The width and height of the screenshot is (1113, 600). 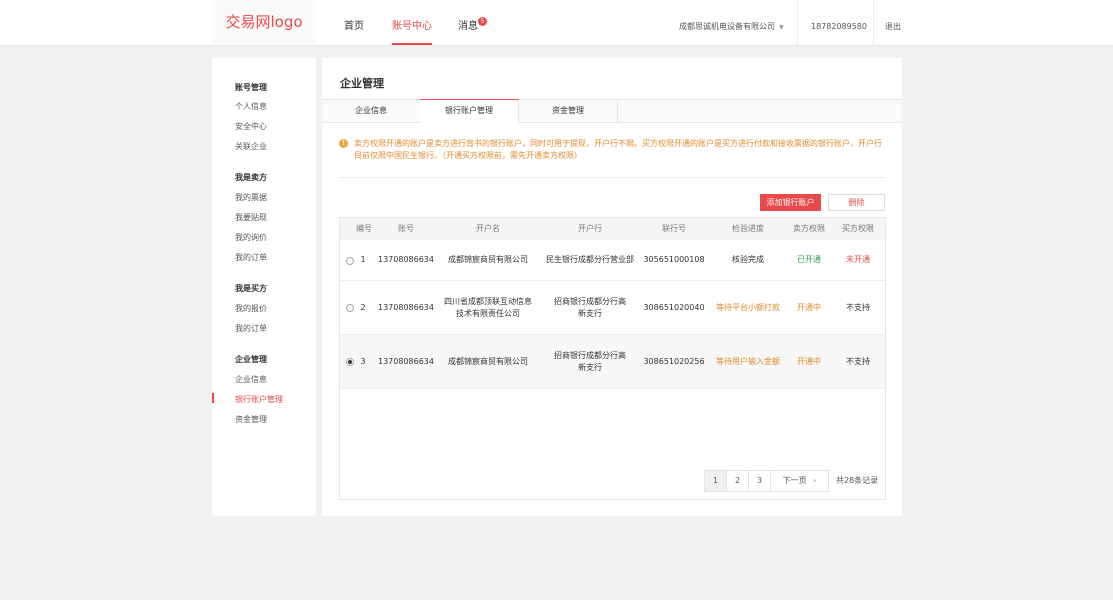 I want to click on sidebar-item-company-info: 企业信息, so click(x=251, y=379).